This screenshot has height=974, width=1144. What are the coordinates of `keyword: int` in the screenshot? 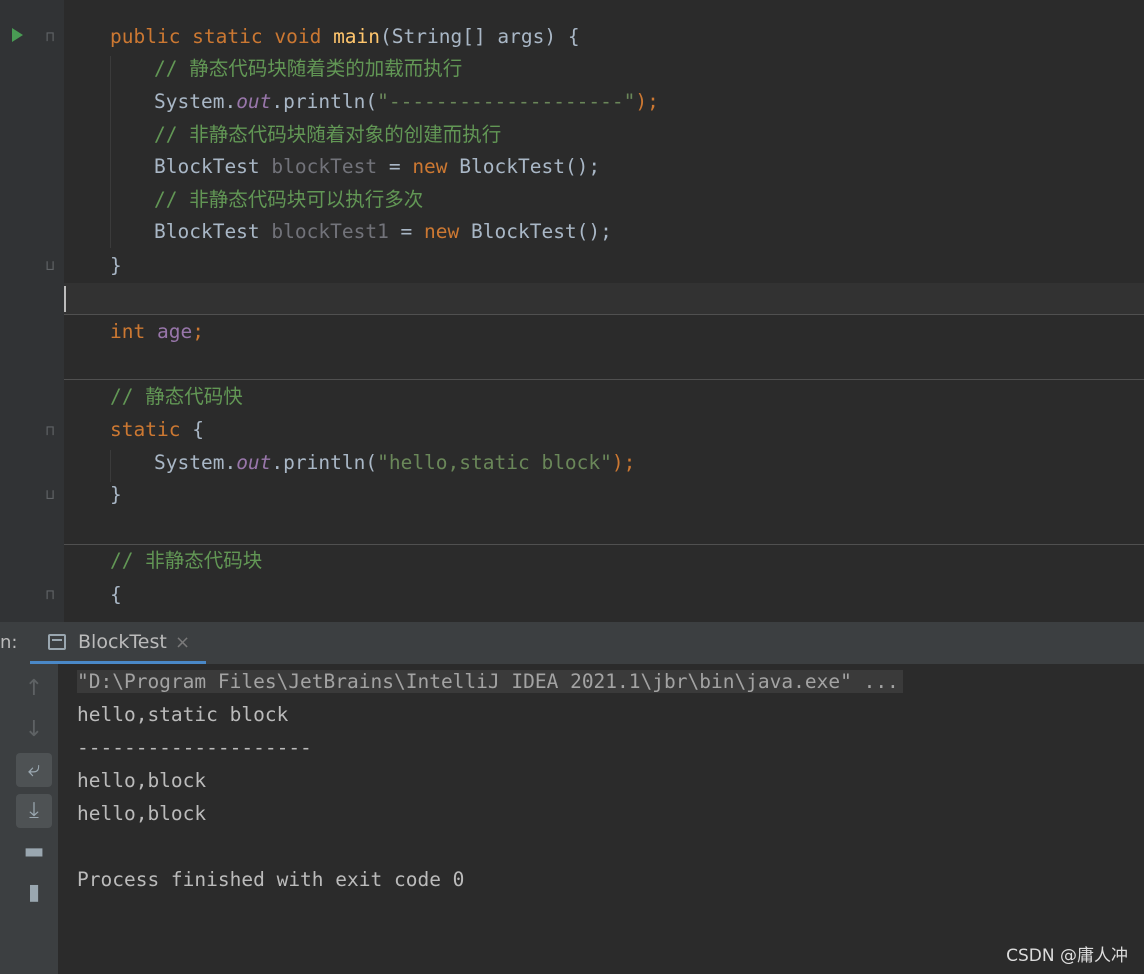 It's located at (133, 331).